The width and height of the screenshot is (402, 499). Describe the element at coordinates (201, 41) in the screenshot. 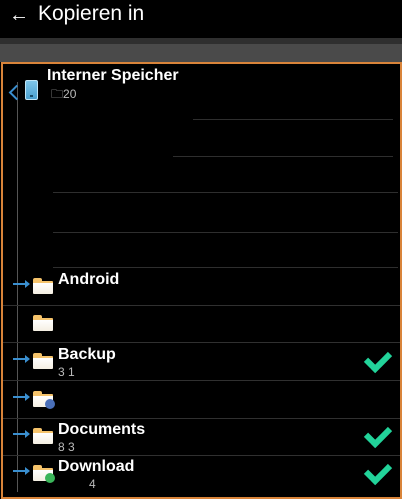

I see `breadcrumb-shadow` at that location.